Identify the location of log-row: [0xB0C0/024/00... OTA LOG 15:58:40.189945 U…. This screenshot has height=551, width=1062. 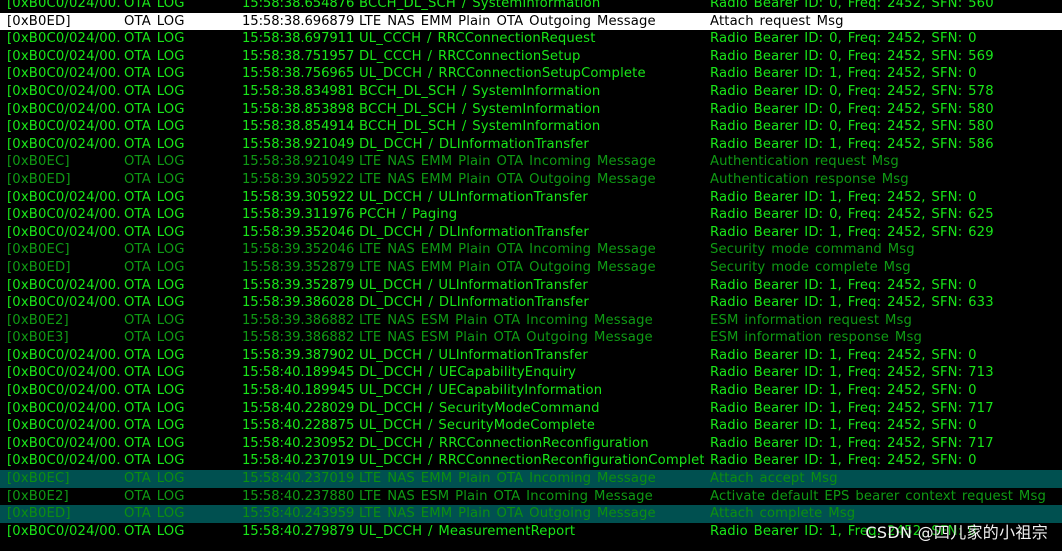
(531, 391).